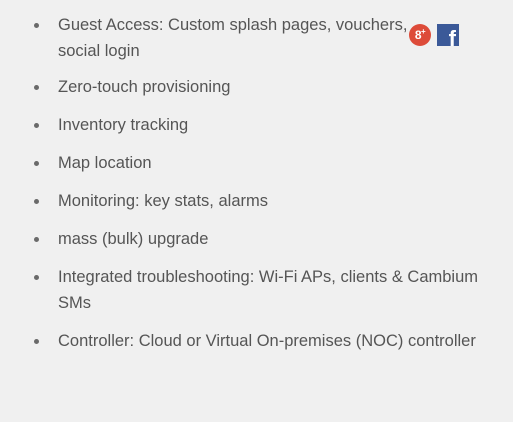  What do you see at coordinates (269, 201) in the screenshot?
I see `list-item: Monitoring: key stats, alarms` at bounding box center [269, 201].